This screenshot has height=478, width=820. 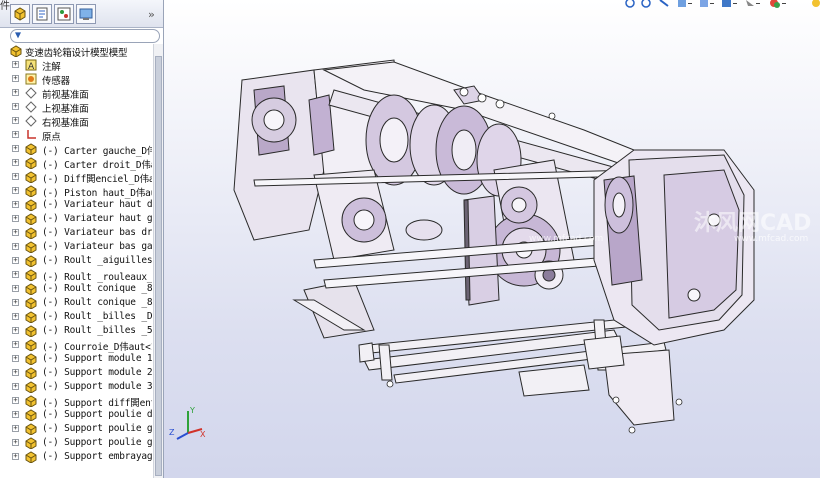 I want to click on tree-item: + 传感器, so click(x=76, y=79).